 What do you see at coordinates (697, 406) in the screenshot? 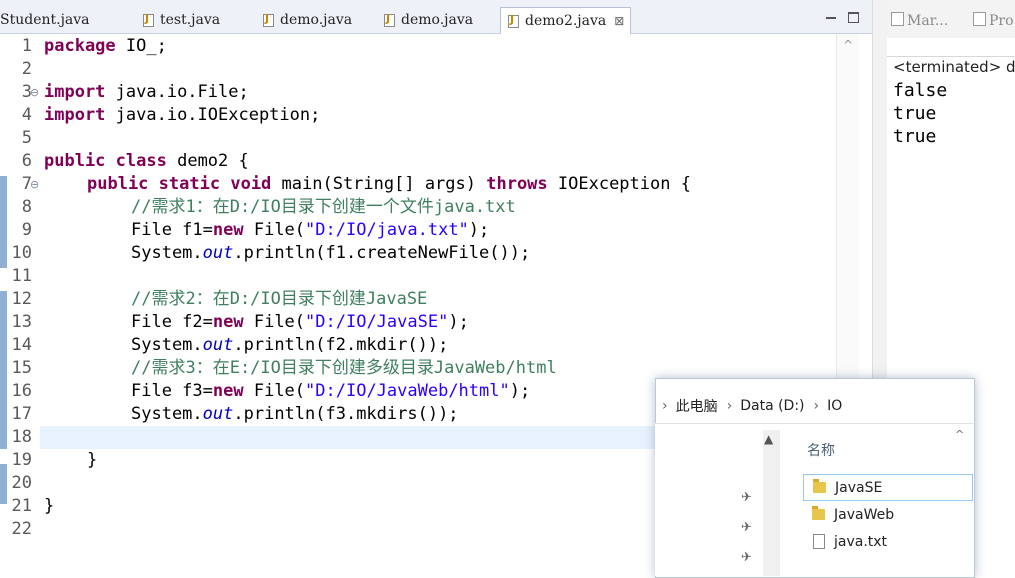
I see `breadcrumb-this-pc: 此电脑` at bounding box center [697, 406].